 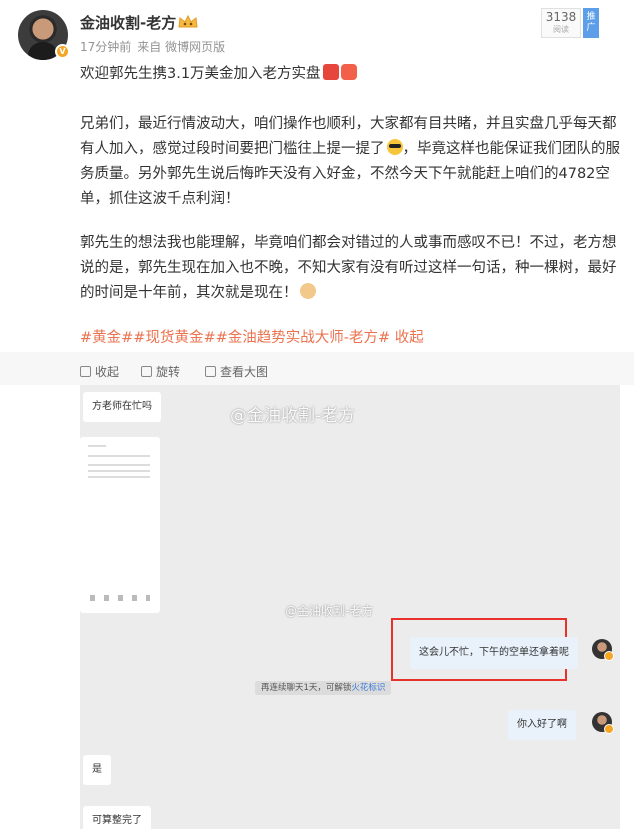 What do you see at coordinates (542, 725) in the screenshot?
I see `chat-bubble-right: 你入好了啊` at bounding box center [542, 725].